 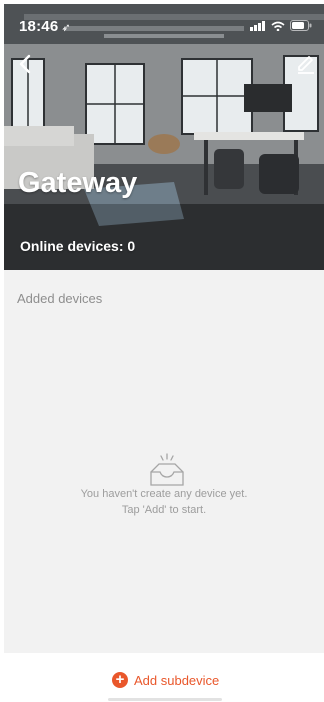 What do you see at coordinates (26, 64) in the screenshot?
I see `back-button` at bounding box center [26, 64].